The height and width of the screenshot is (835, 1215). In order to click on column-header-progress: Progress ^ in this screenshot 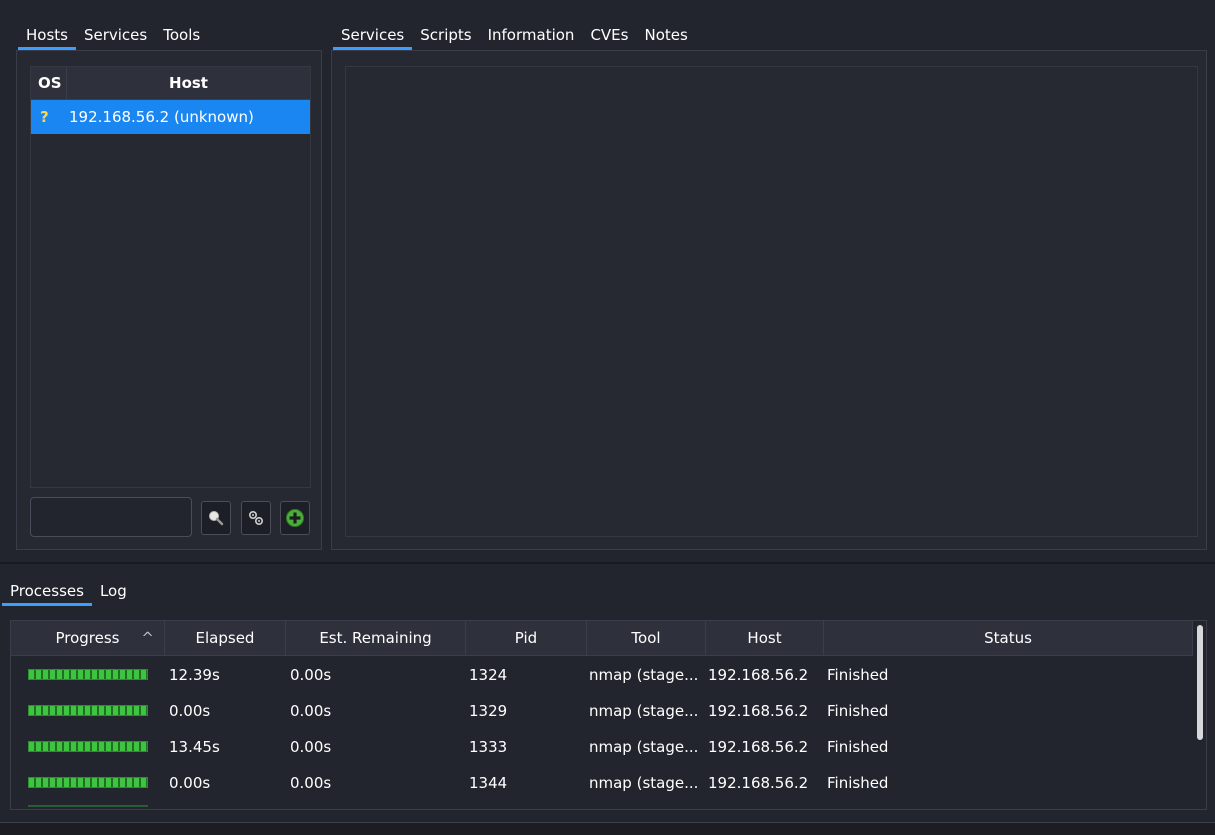, I will do `click(88, 638)`.